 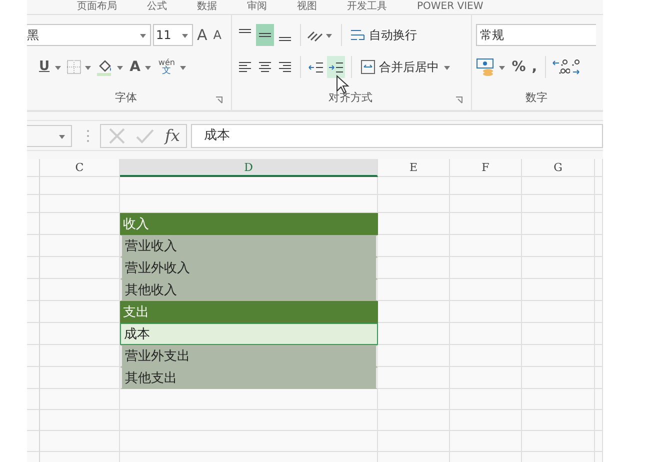 What do you see at coordinates (44, 67) in the screenshot?
I see `underline-button: U` at bounding box center [44, 67].